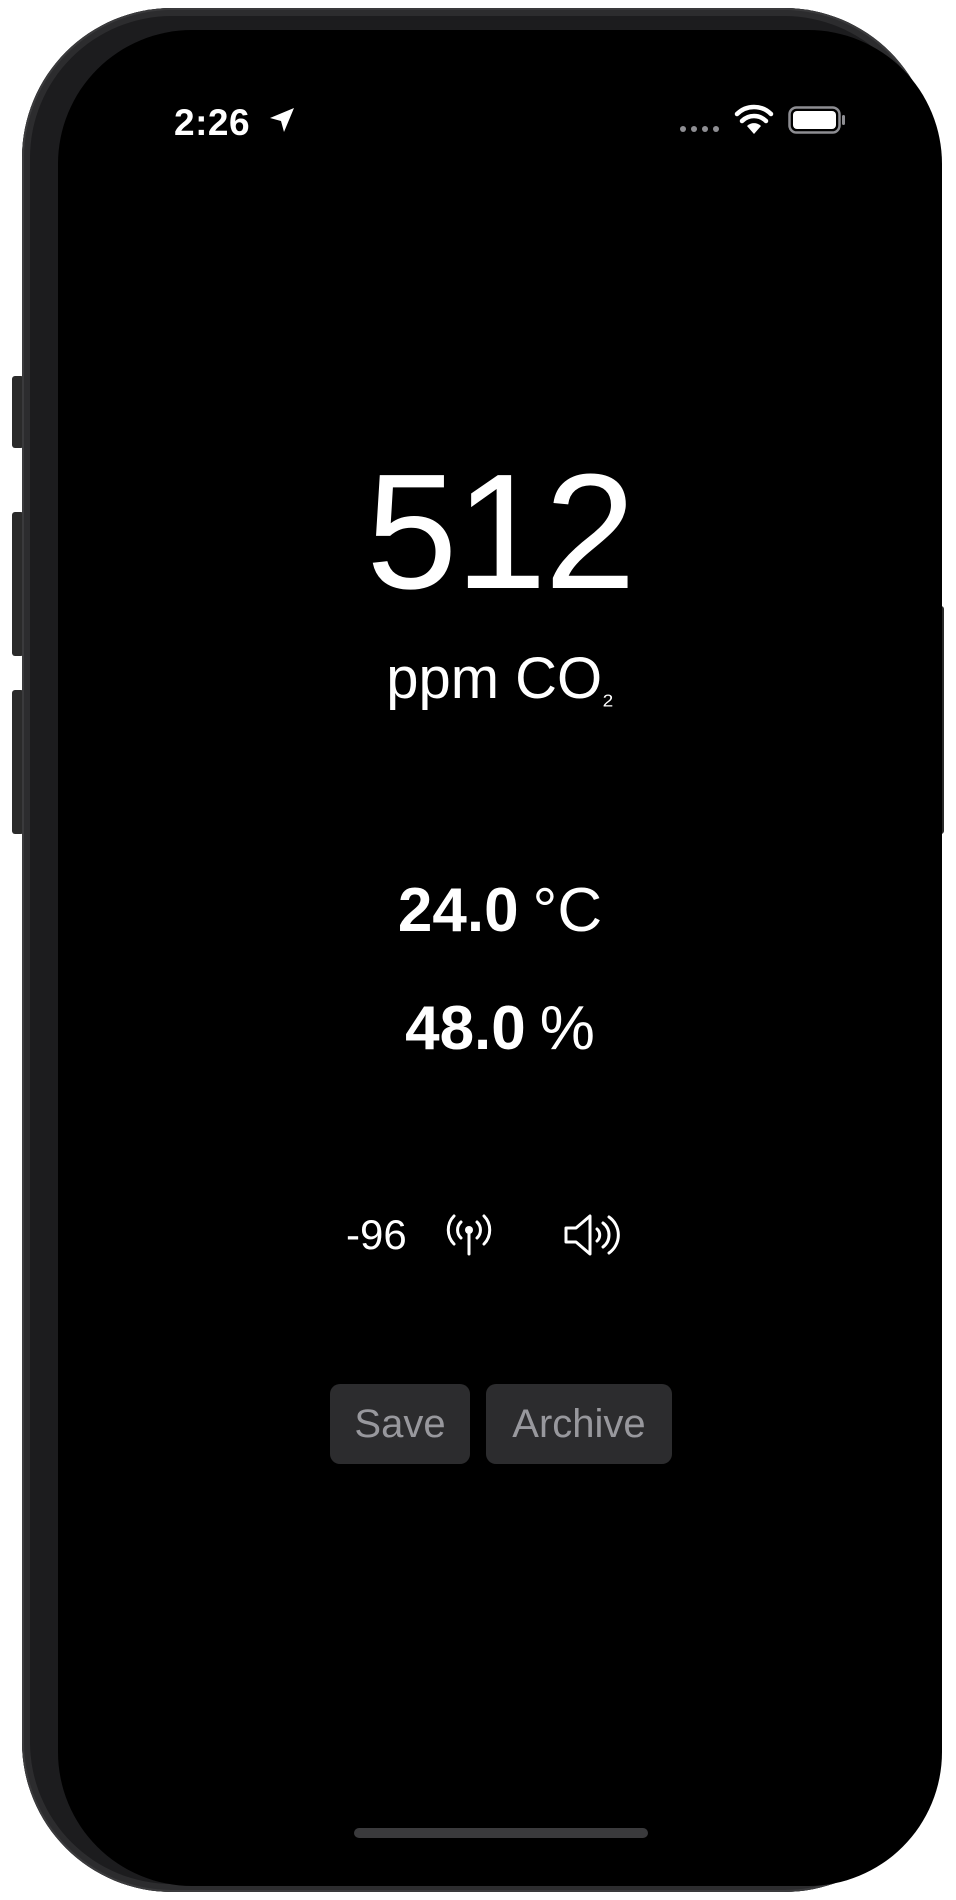  What do you see at coordinates (212, 122) in the screenshot?
I see `status-time: 2:26` at bounding box center [212, 122].